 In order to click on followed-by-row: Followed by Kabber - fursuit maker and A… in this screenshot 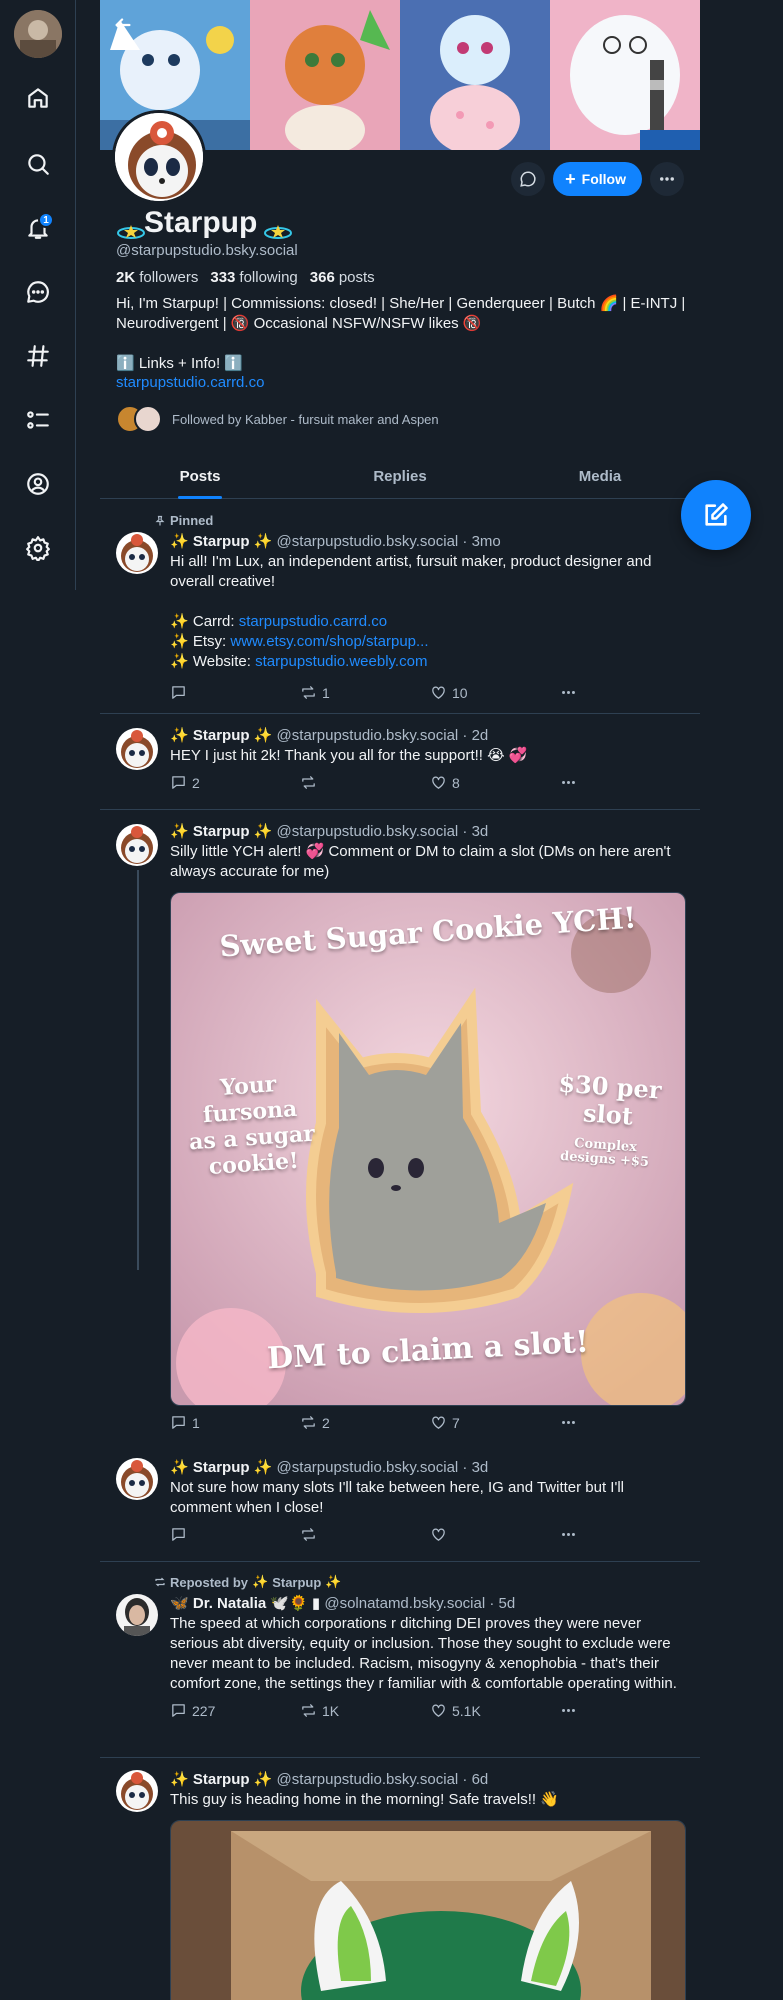, I will do `click(401, 419)`.